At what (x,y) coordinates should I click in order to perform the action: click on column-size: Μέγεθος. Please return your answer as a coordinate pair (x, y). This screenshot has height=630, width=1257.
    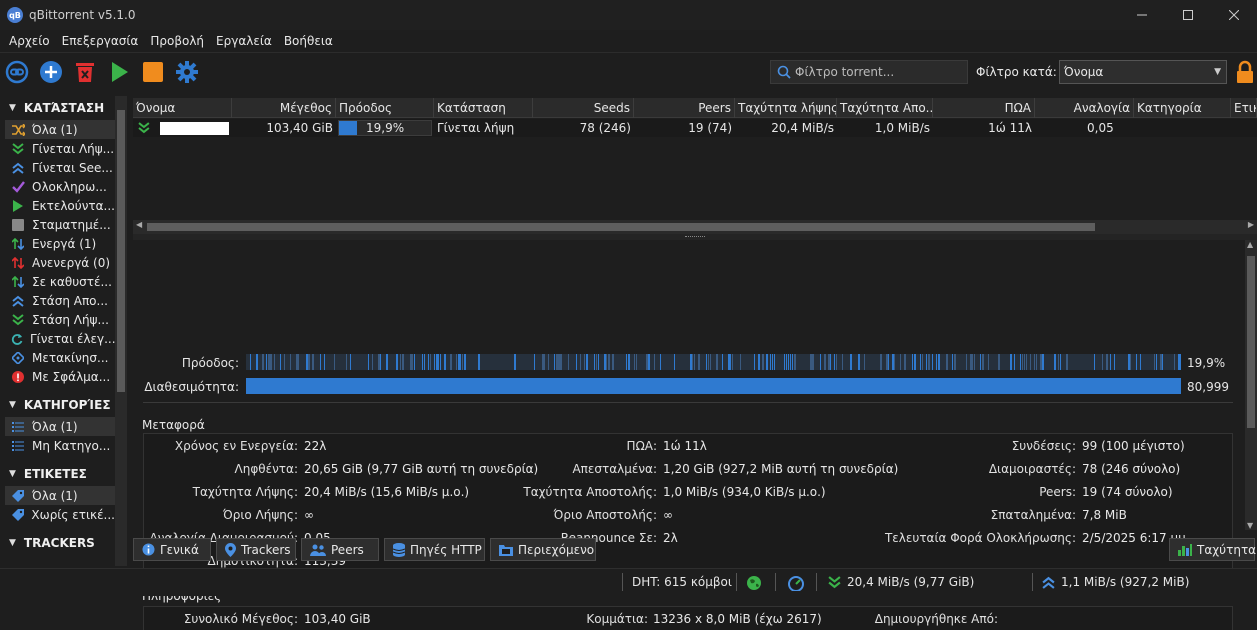
    Looking at the image, I should click on (284, 108).